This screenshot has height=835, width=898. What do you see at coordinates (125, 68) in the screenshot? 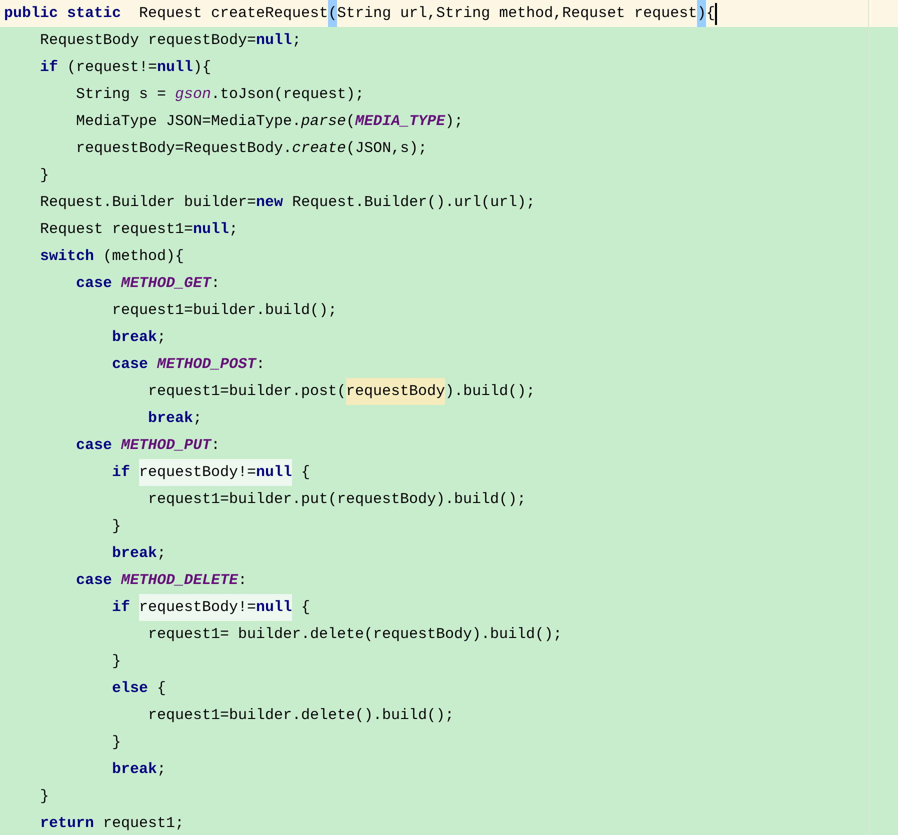
I see `code-line: if (request!=null){` at bounding box center [125, 68].